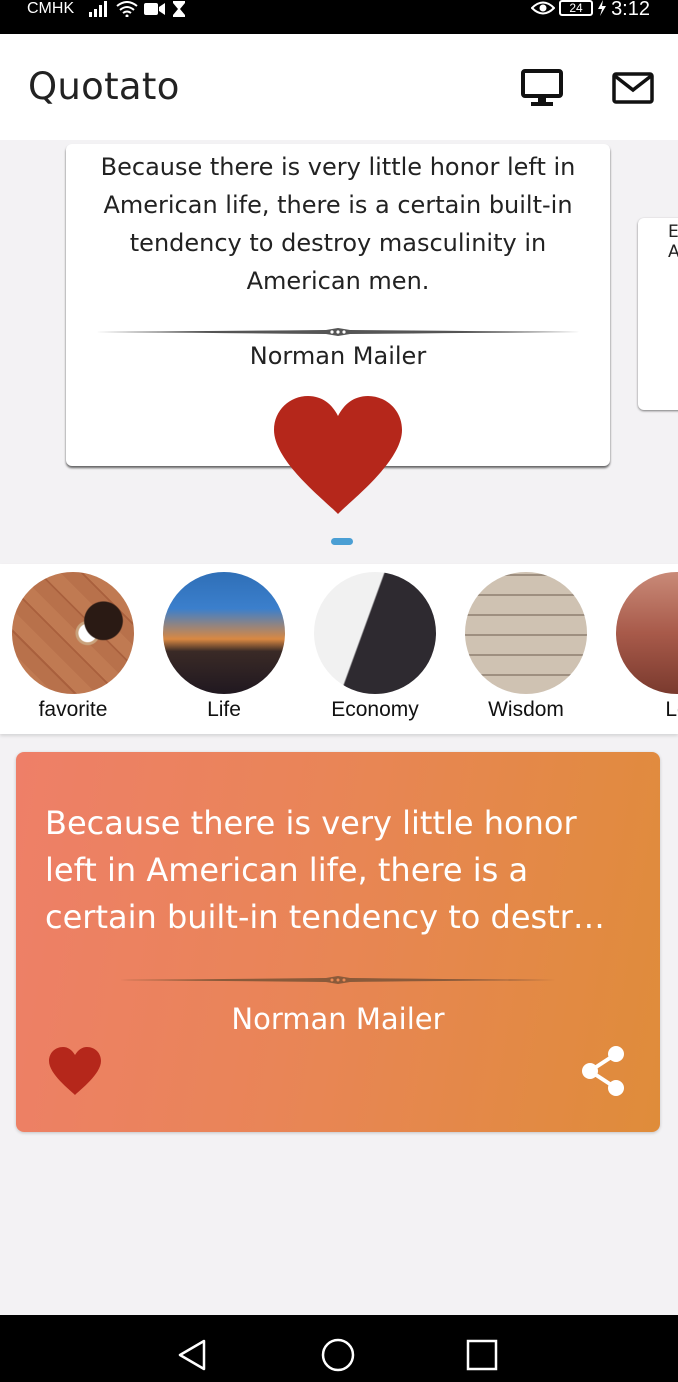 The image size is (678, 1382). What do you see at coordinates (338, 356) in the screenshot?
I see `quote-author: Norman Mailer` at bounding box center [338, 356].